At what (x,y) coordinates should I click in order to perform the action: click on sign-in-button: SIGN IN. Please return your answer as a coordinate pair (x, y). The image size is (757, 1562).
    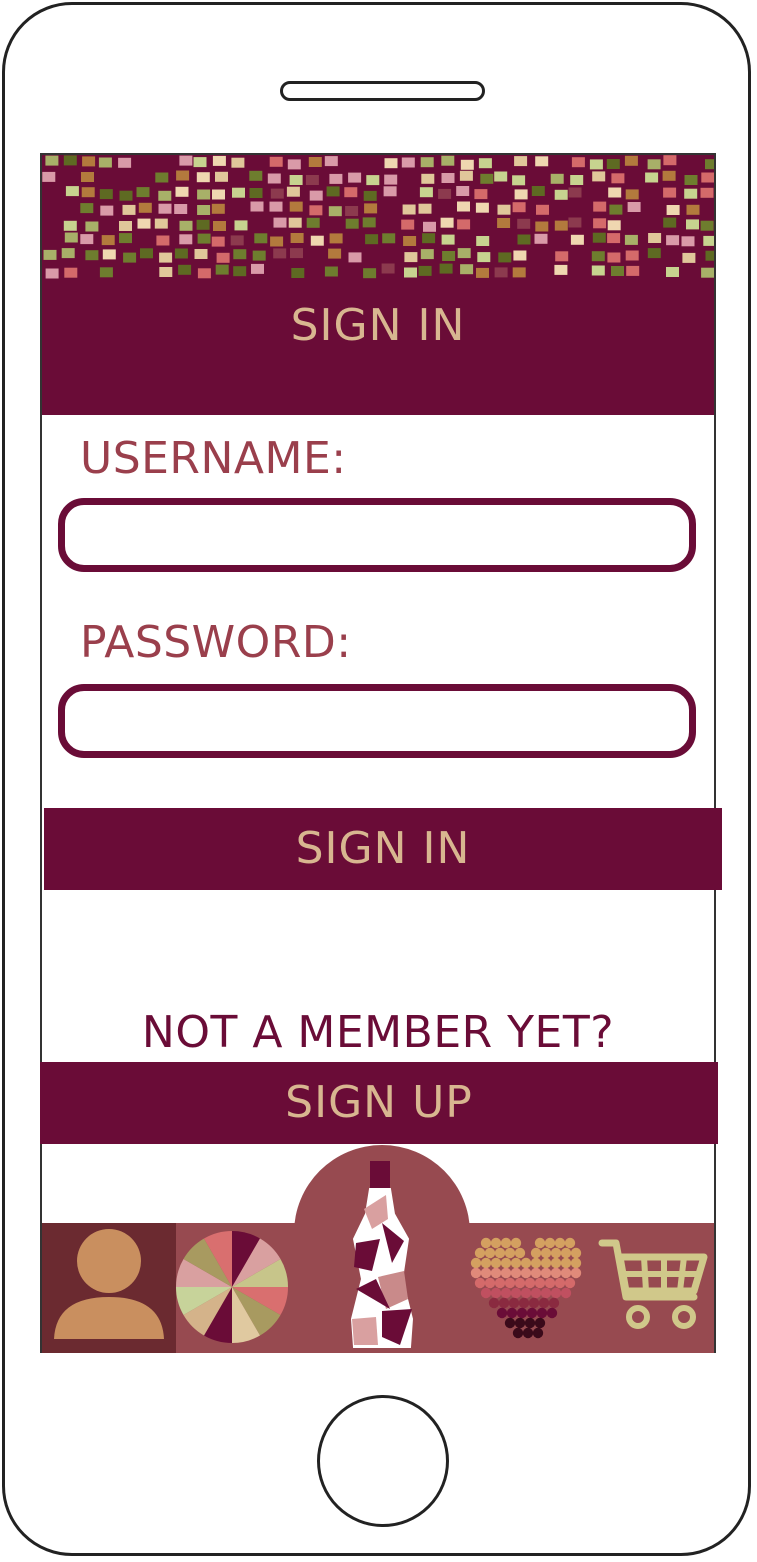
    Looking at the image, I should click on (383, 849).